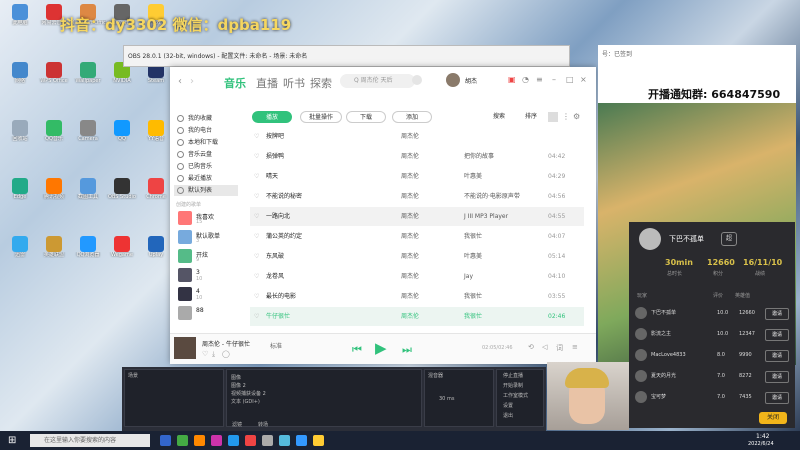 The width and height of the screenshot is (800, 450). Describe the element at coordinates (553, 117) in the screenshot. I see `list-view-icon` at that location.